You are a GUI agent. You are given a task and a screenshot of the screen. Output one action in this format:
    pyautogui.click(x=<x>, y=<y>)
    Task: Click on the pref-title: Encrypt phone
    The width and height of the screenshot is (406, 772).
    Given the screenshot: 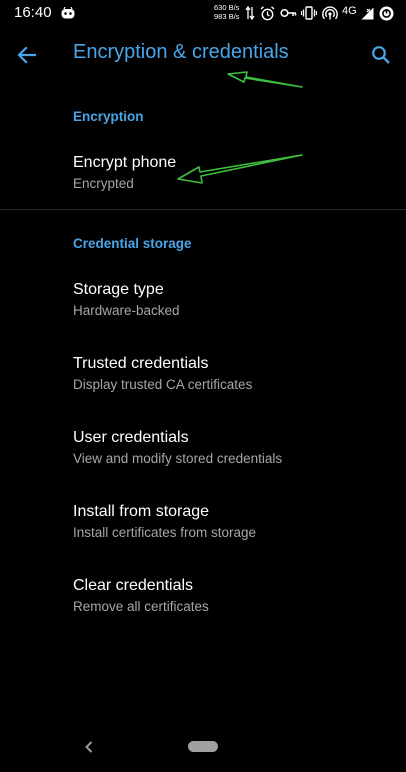 What is the action you would take?
    pyautogui.click(x=125, y=162)
    